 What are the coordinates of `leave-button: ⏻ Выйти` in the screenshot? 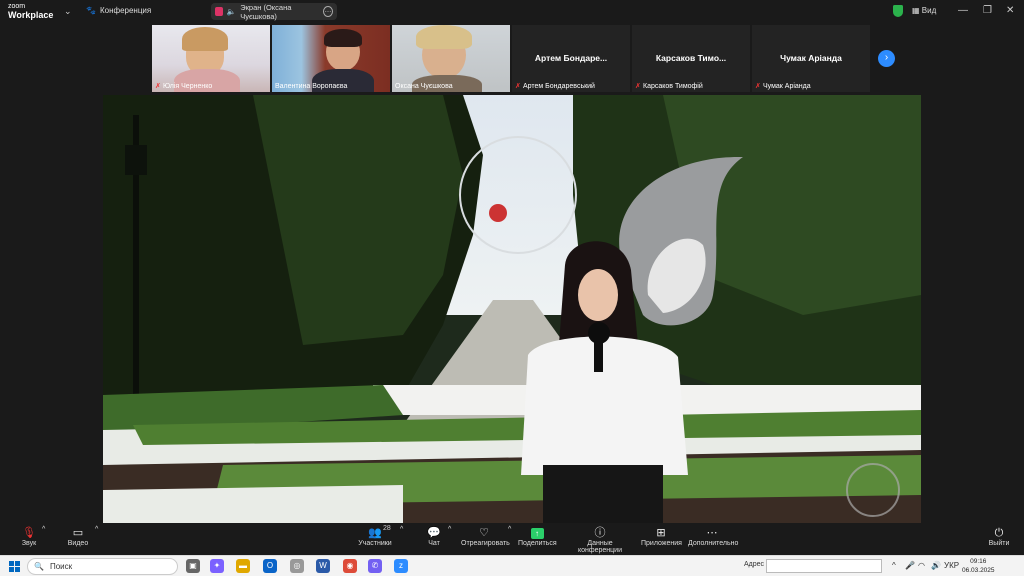 It's located at (999, 536).